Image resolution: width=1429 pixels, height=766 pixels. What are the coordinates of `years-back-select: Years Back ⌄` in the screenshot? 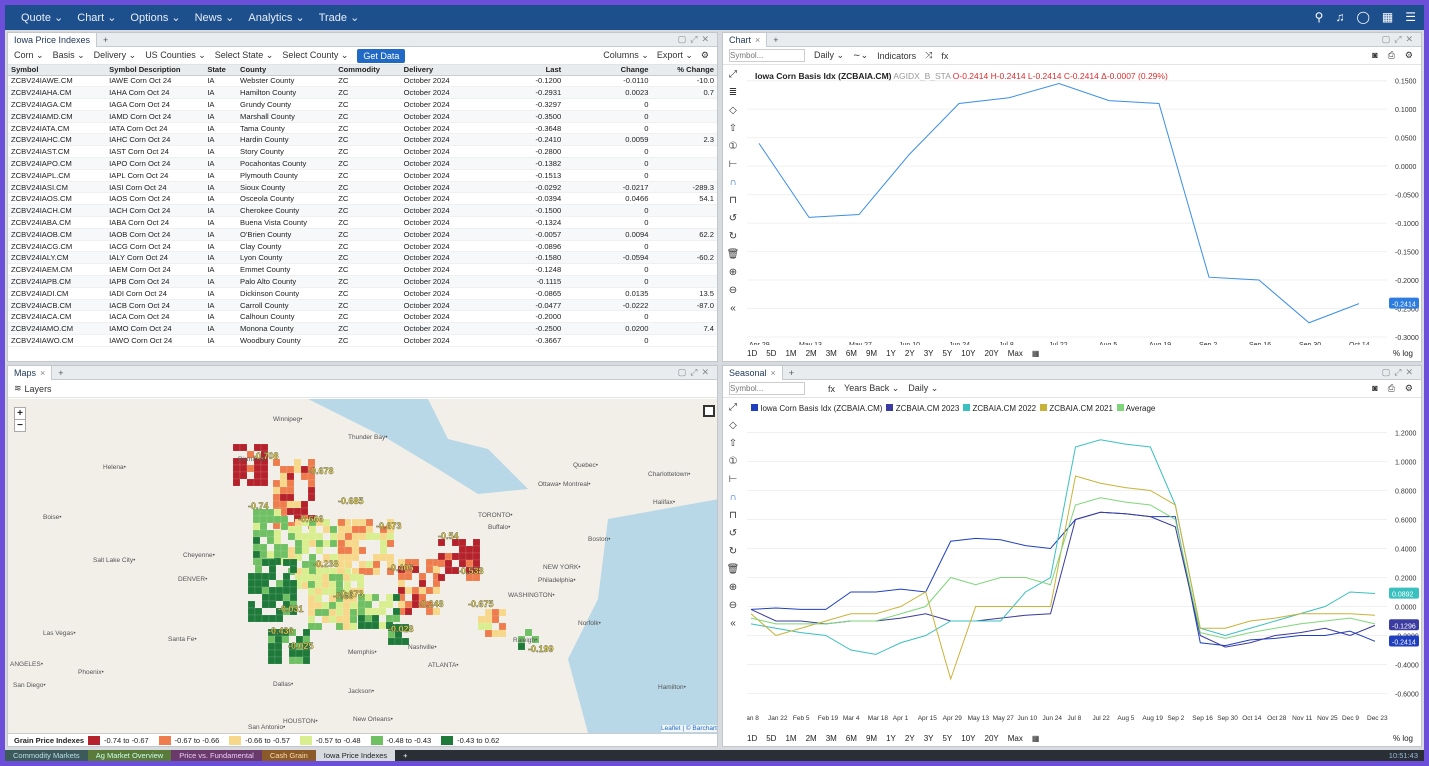 It's located at (871, 388).